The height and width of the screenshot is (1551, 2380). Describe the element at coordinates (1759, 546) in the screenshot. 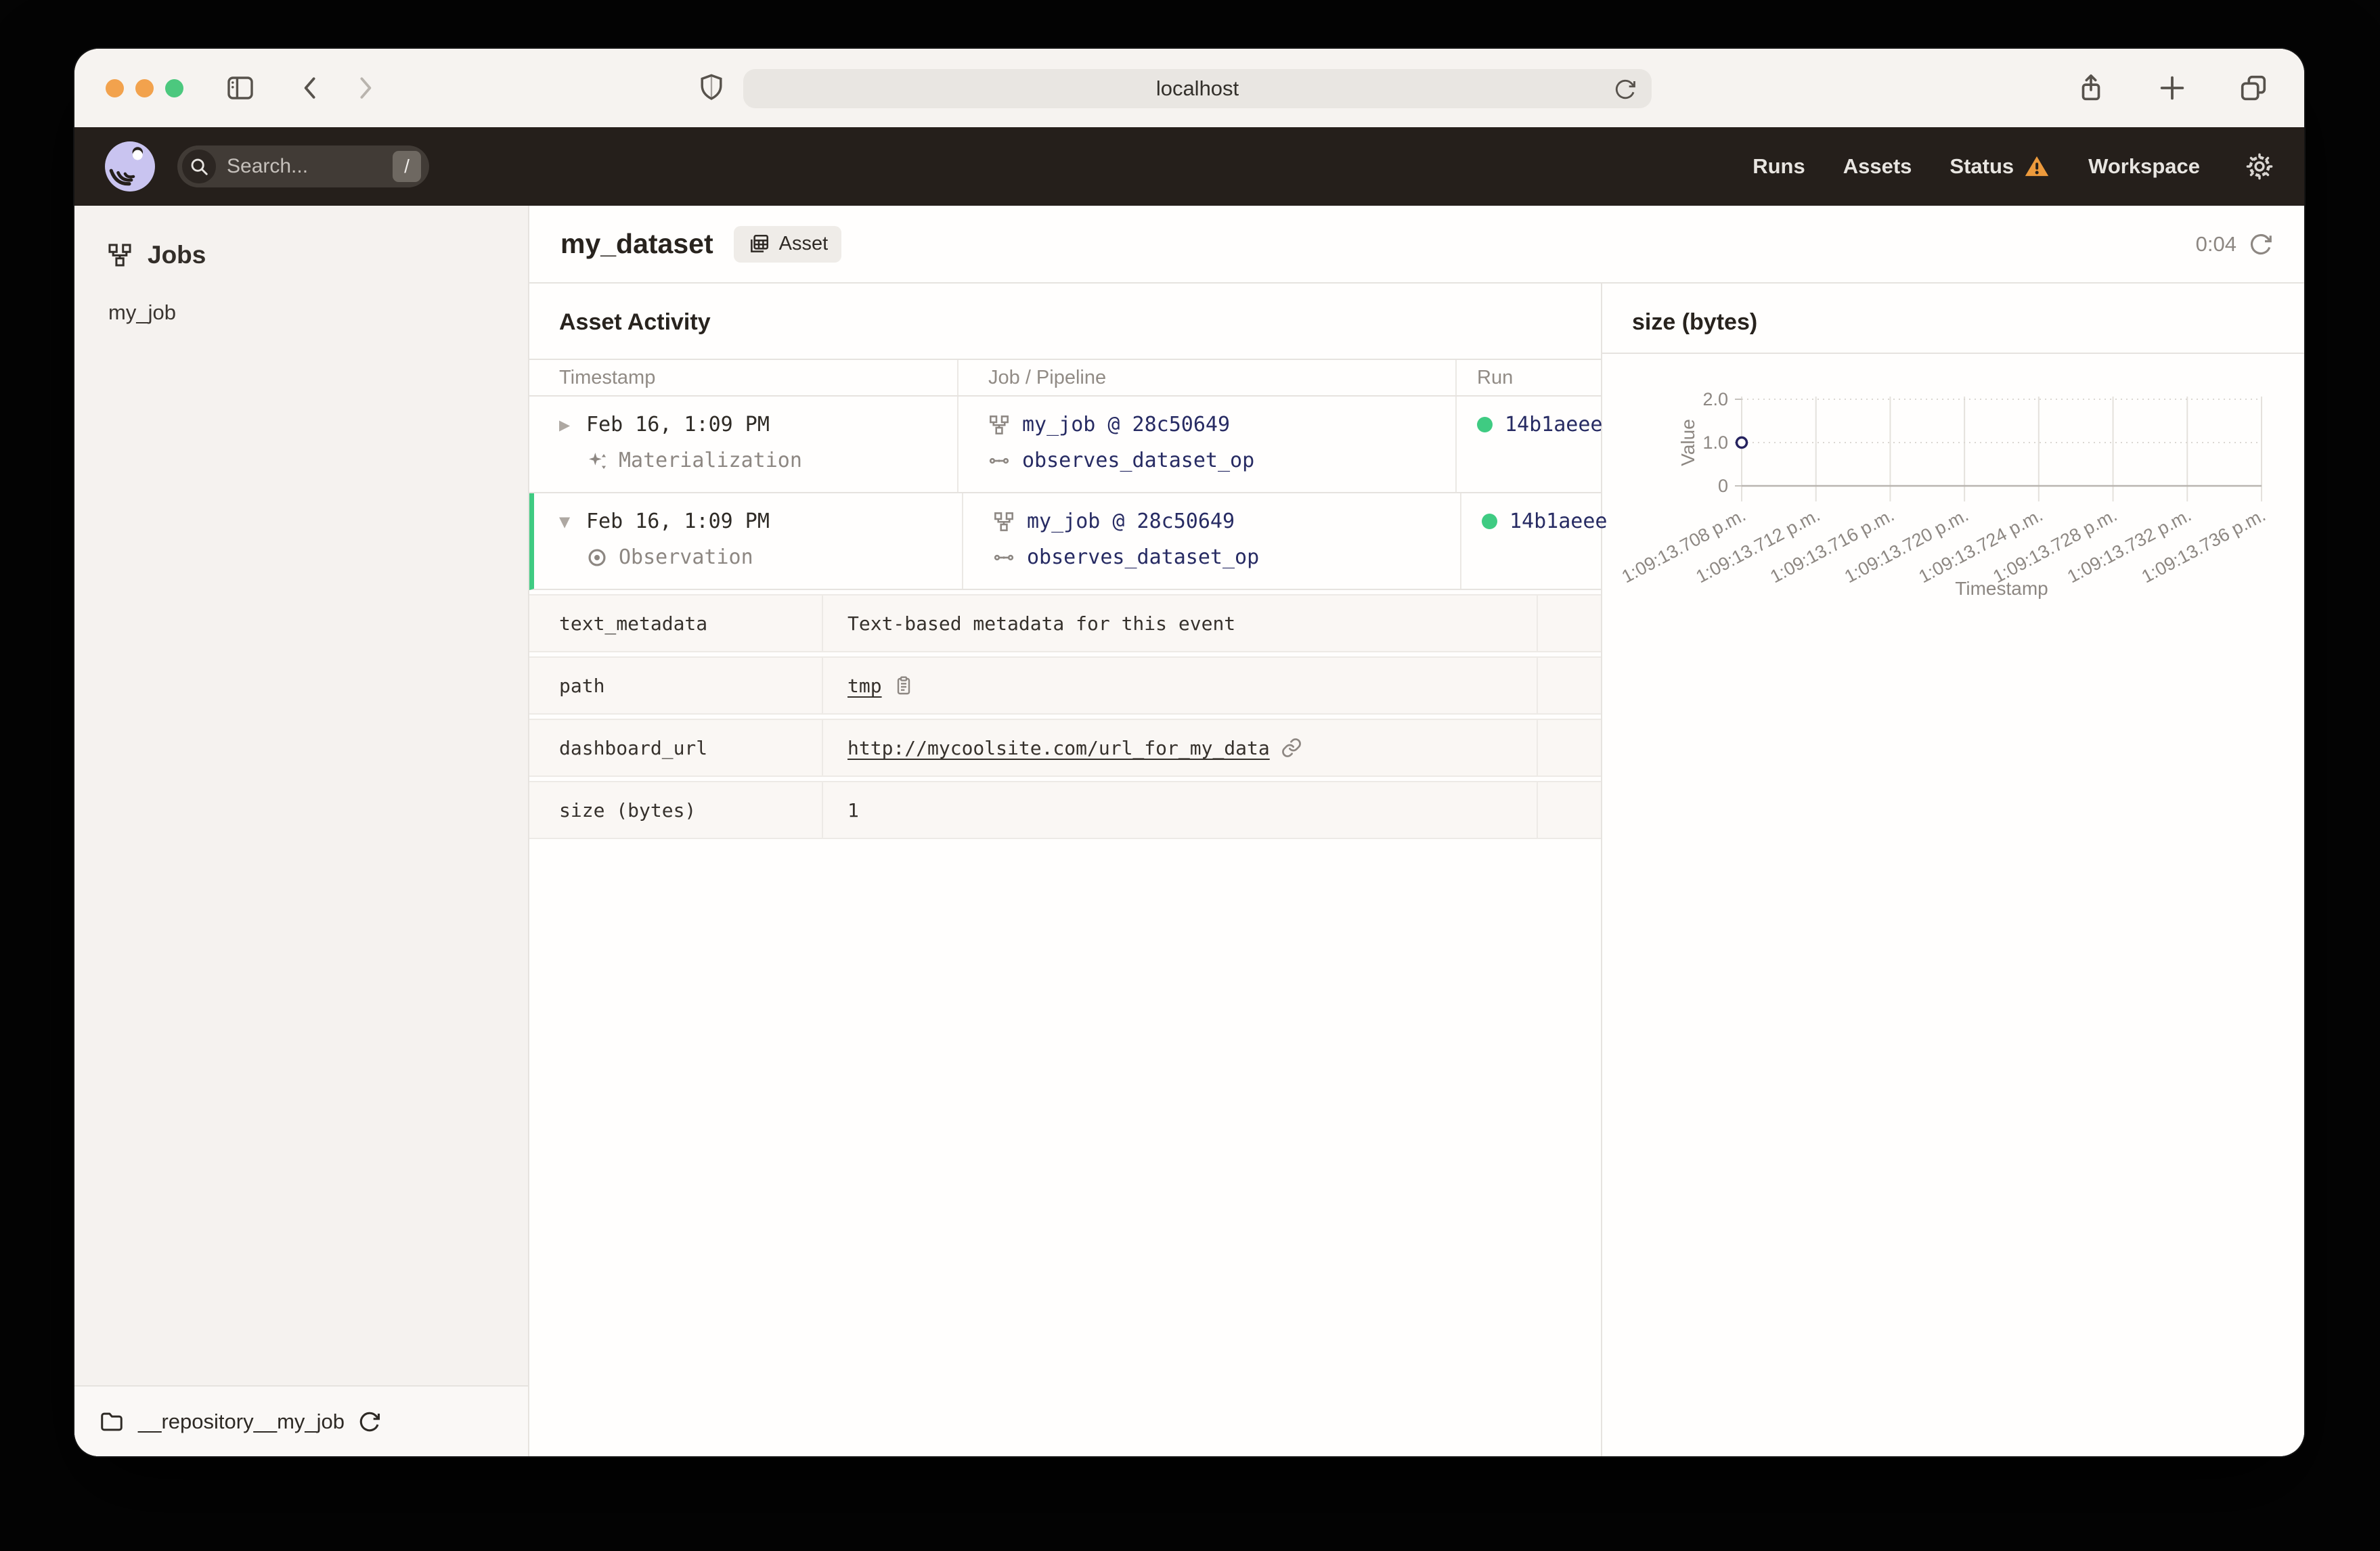

I see `svg-text: 1:09:13.712 p.m.` at that location.